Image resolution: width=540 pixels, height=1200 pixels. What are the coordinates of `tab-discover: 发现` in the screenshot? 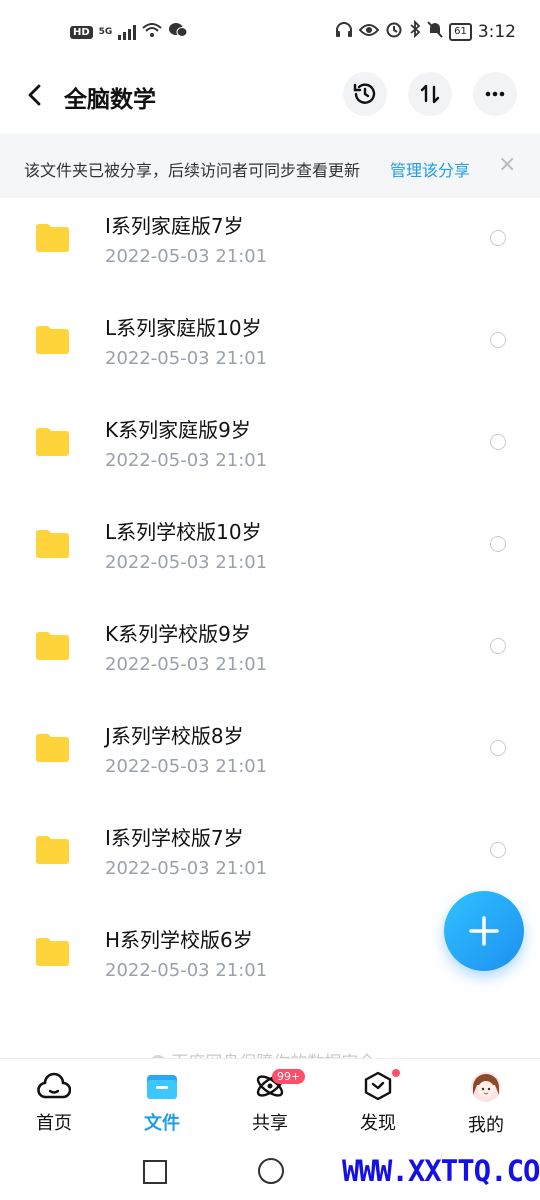 It's located at (378, 1109).